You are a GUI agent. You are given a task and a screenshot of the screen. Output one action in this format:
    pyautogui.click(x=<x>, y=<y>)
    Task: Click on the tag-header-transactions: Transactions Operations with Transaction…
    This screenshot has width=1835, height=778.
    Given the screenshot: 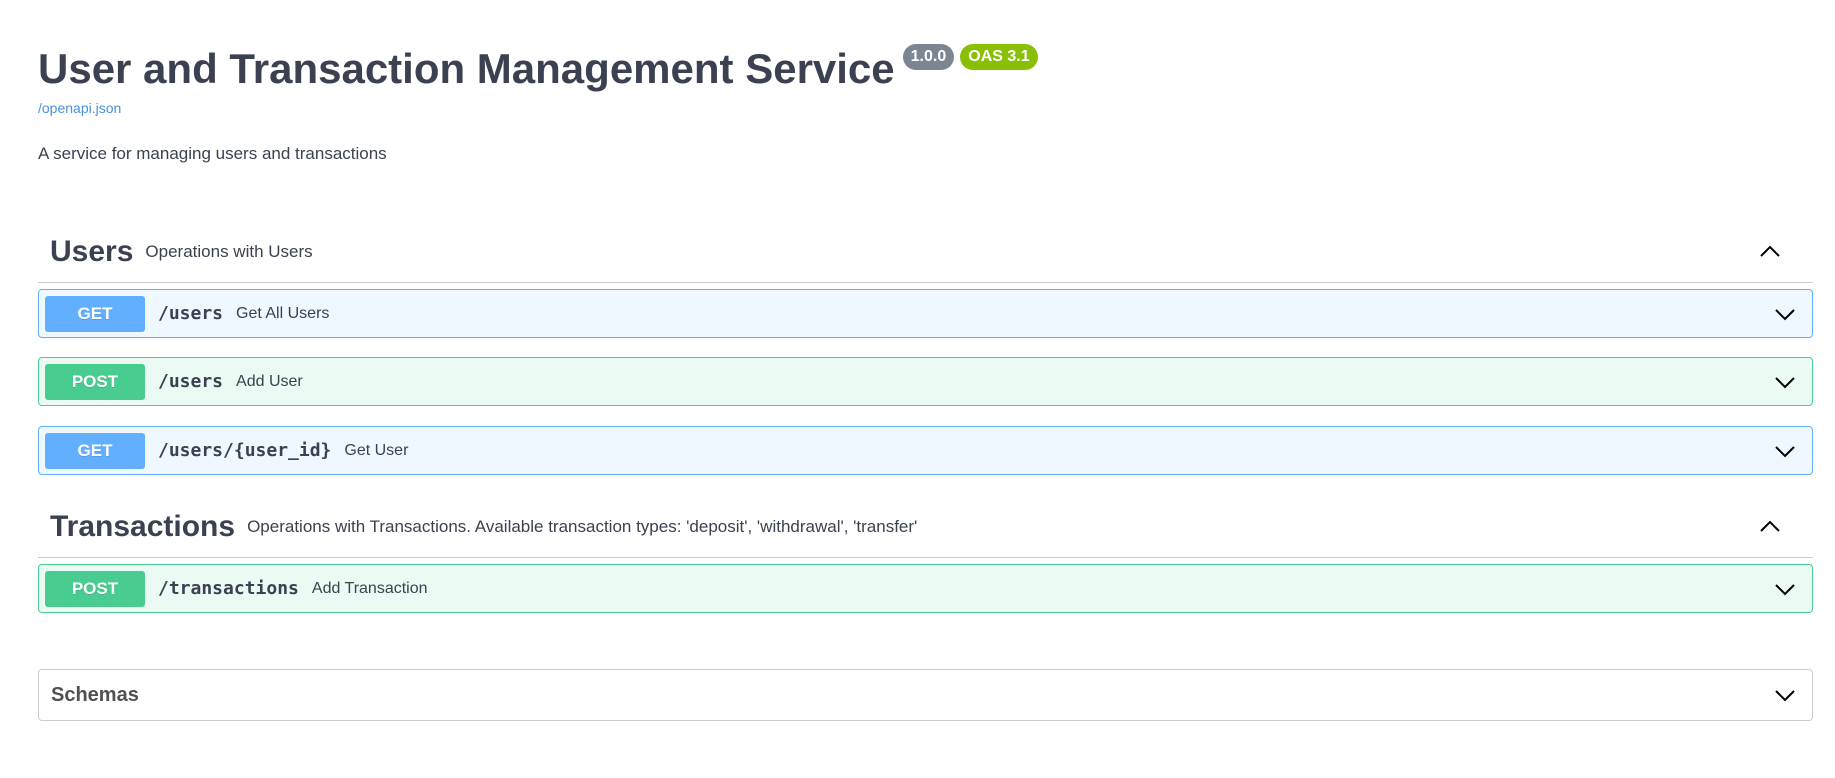 What is the action you would take?
    pyautogui.click(x=925, y=527)
    